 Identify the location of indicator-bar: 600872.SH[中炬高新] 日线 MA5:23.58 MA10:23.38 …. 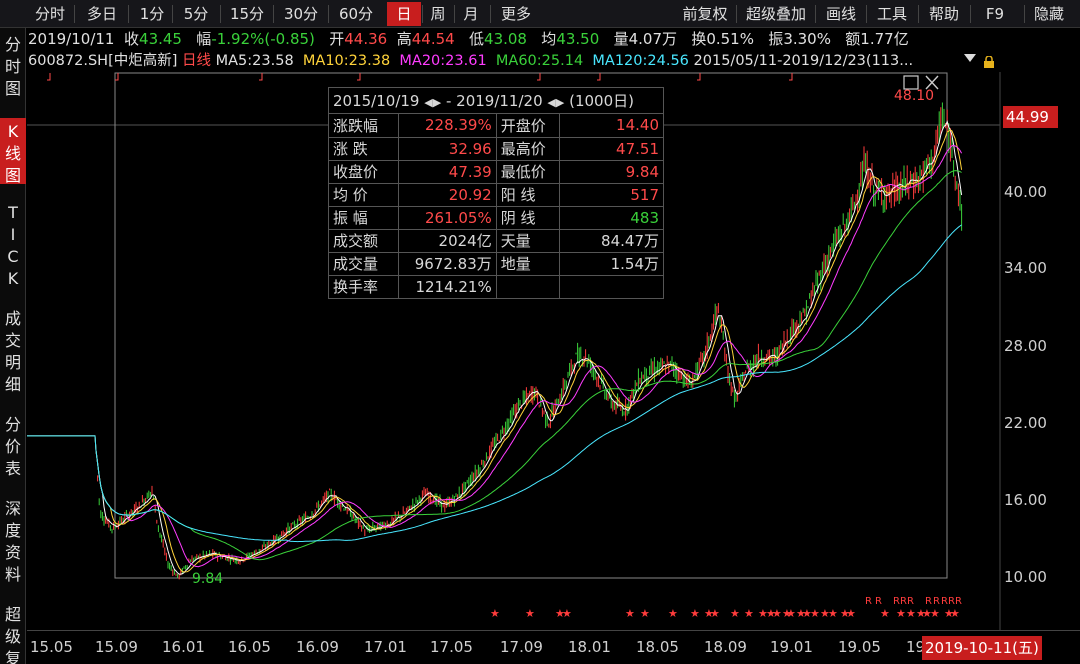
(470, 61).